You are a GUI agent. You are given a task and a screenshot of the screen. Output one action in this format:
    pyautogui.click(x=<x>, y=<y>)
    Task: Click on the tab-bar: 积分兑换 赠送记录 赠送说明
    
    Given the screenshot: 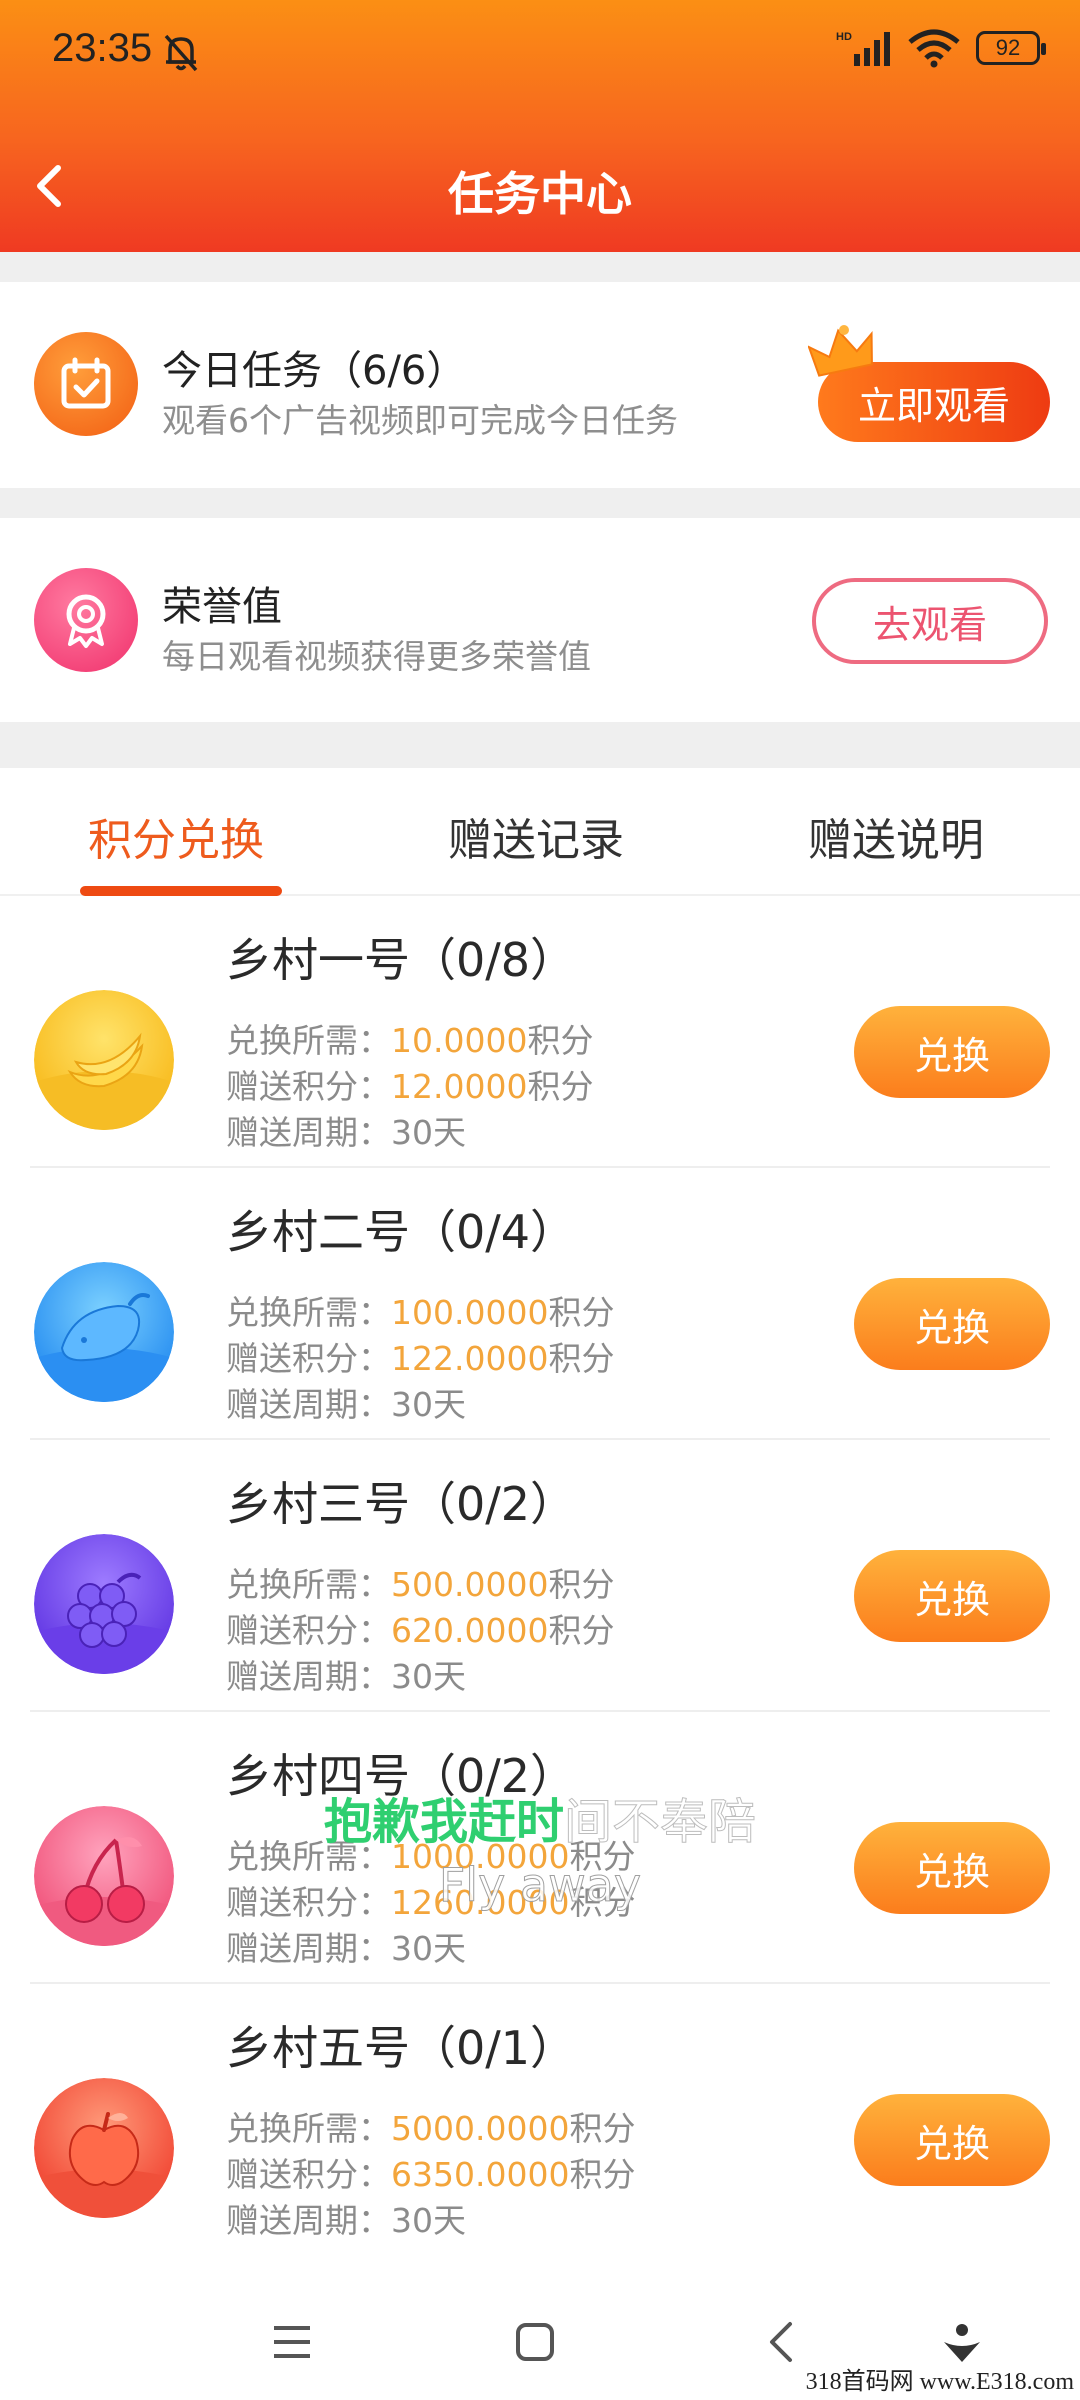 What is the action you would take?
    pyautogui.click(x=540, y=832)
    